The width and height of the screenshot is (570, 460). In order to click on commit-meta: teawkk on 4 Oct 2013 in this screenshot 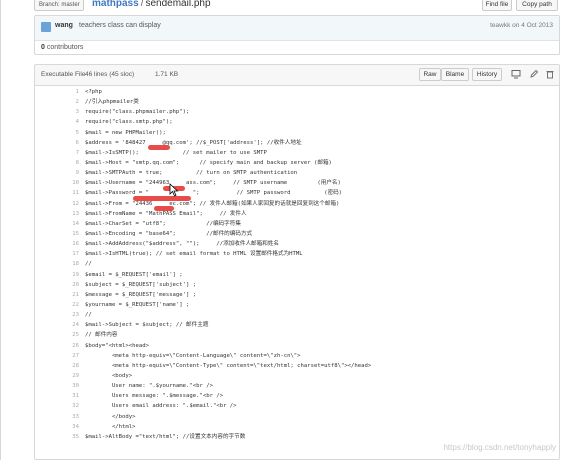, I will do `click(521, 25)`.